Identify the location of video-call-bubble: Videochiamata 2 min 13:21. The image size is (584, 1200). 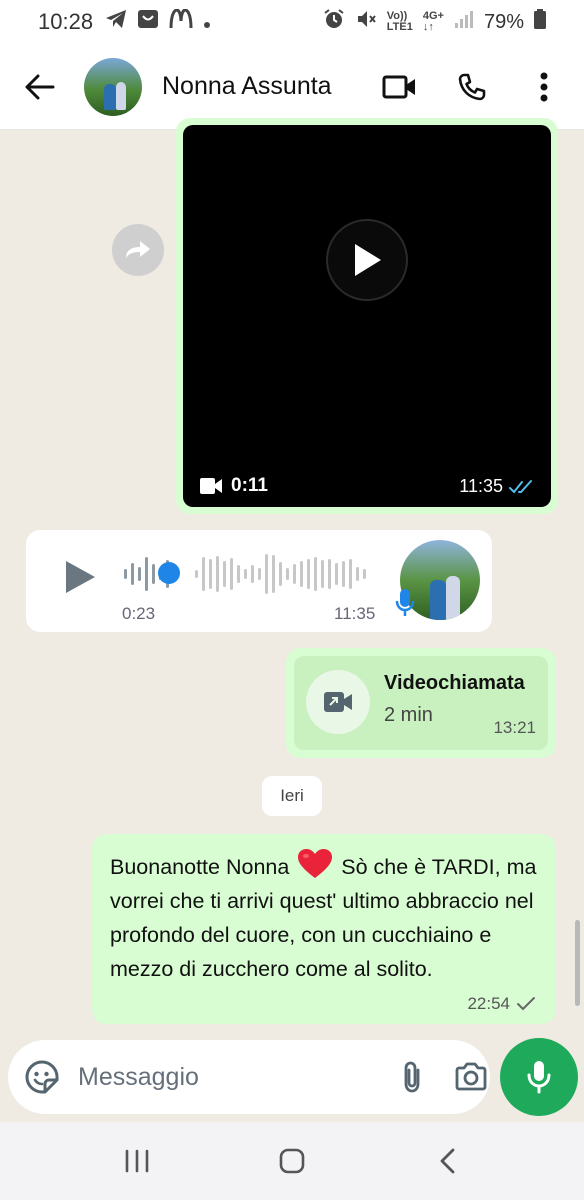
(421, 703).